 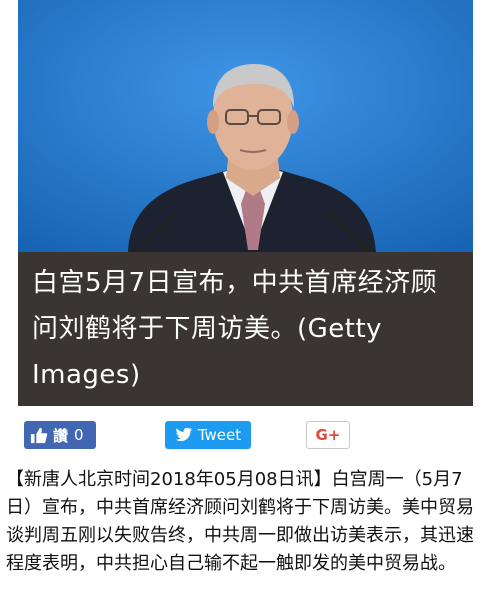 What do you see at coordinates (219, 435) in the screenshot?
I see `tweet-label: Tweet` at bounding box center [219, 435].